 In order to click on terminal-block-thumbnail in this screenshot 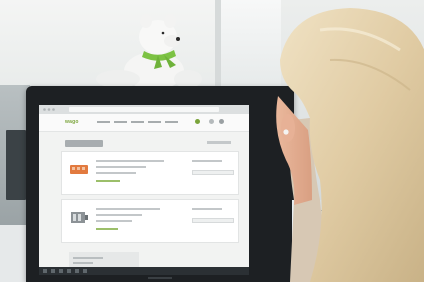, I will do `click(79, 169)`.